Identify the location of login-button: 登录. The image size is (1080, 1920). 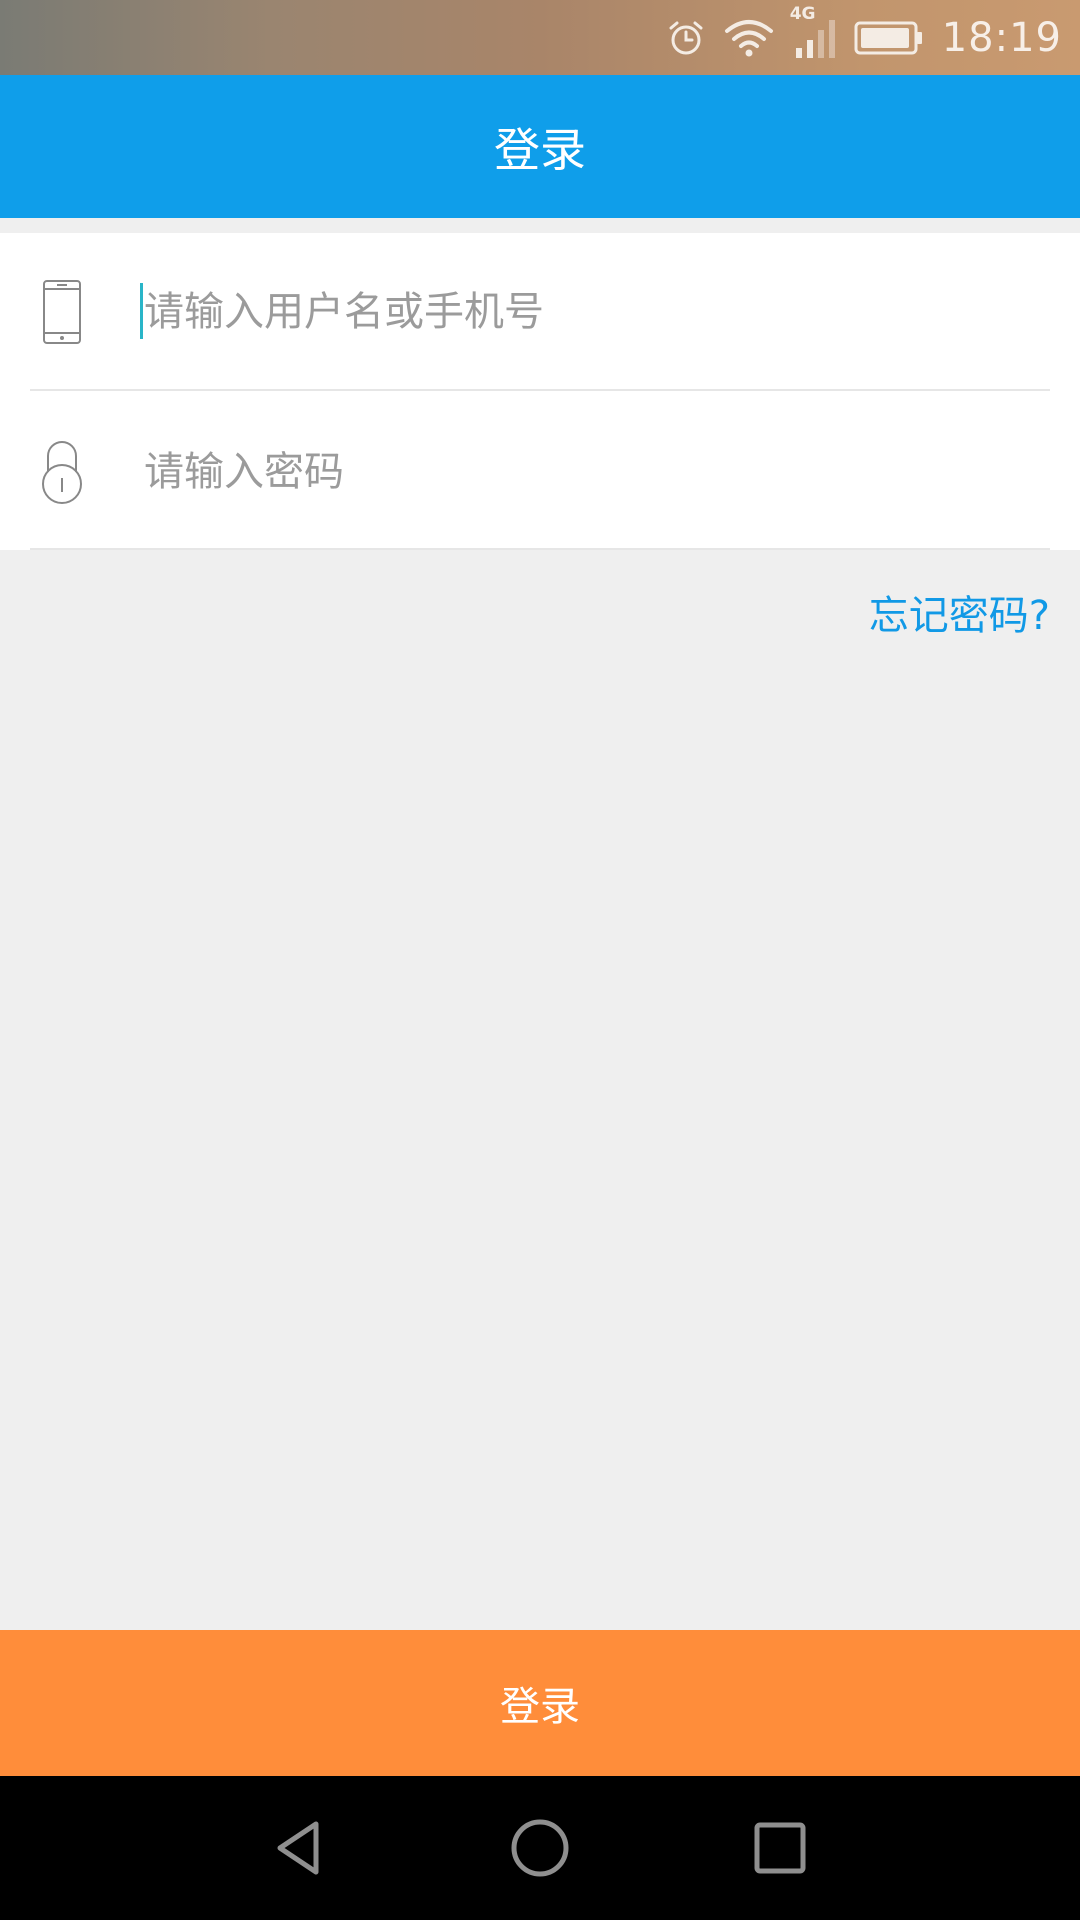
(540, 1703).